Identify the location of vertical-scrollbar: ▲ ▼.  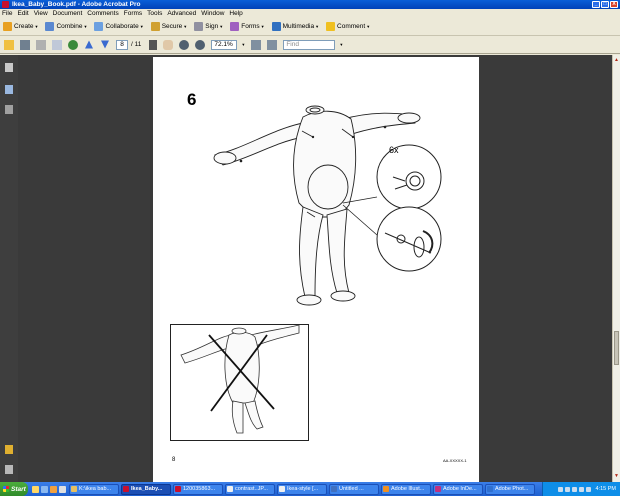
(616, 268).